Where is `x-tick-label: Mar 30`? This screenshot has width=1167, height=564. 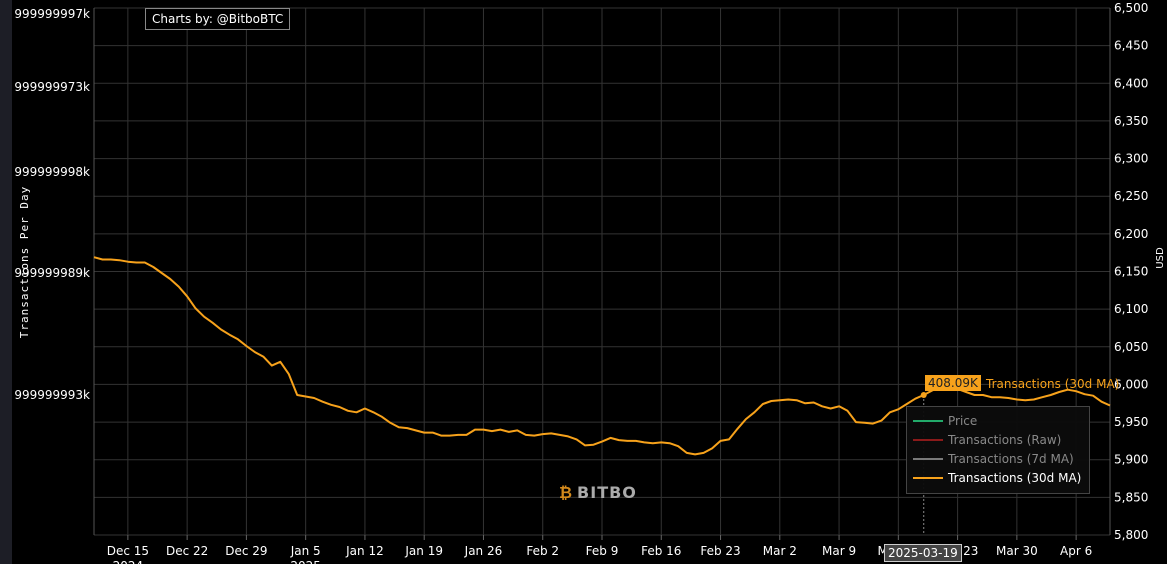 x-tick-label: Mar 30 is located at coordinates (1017, 551).